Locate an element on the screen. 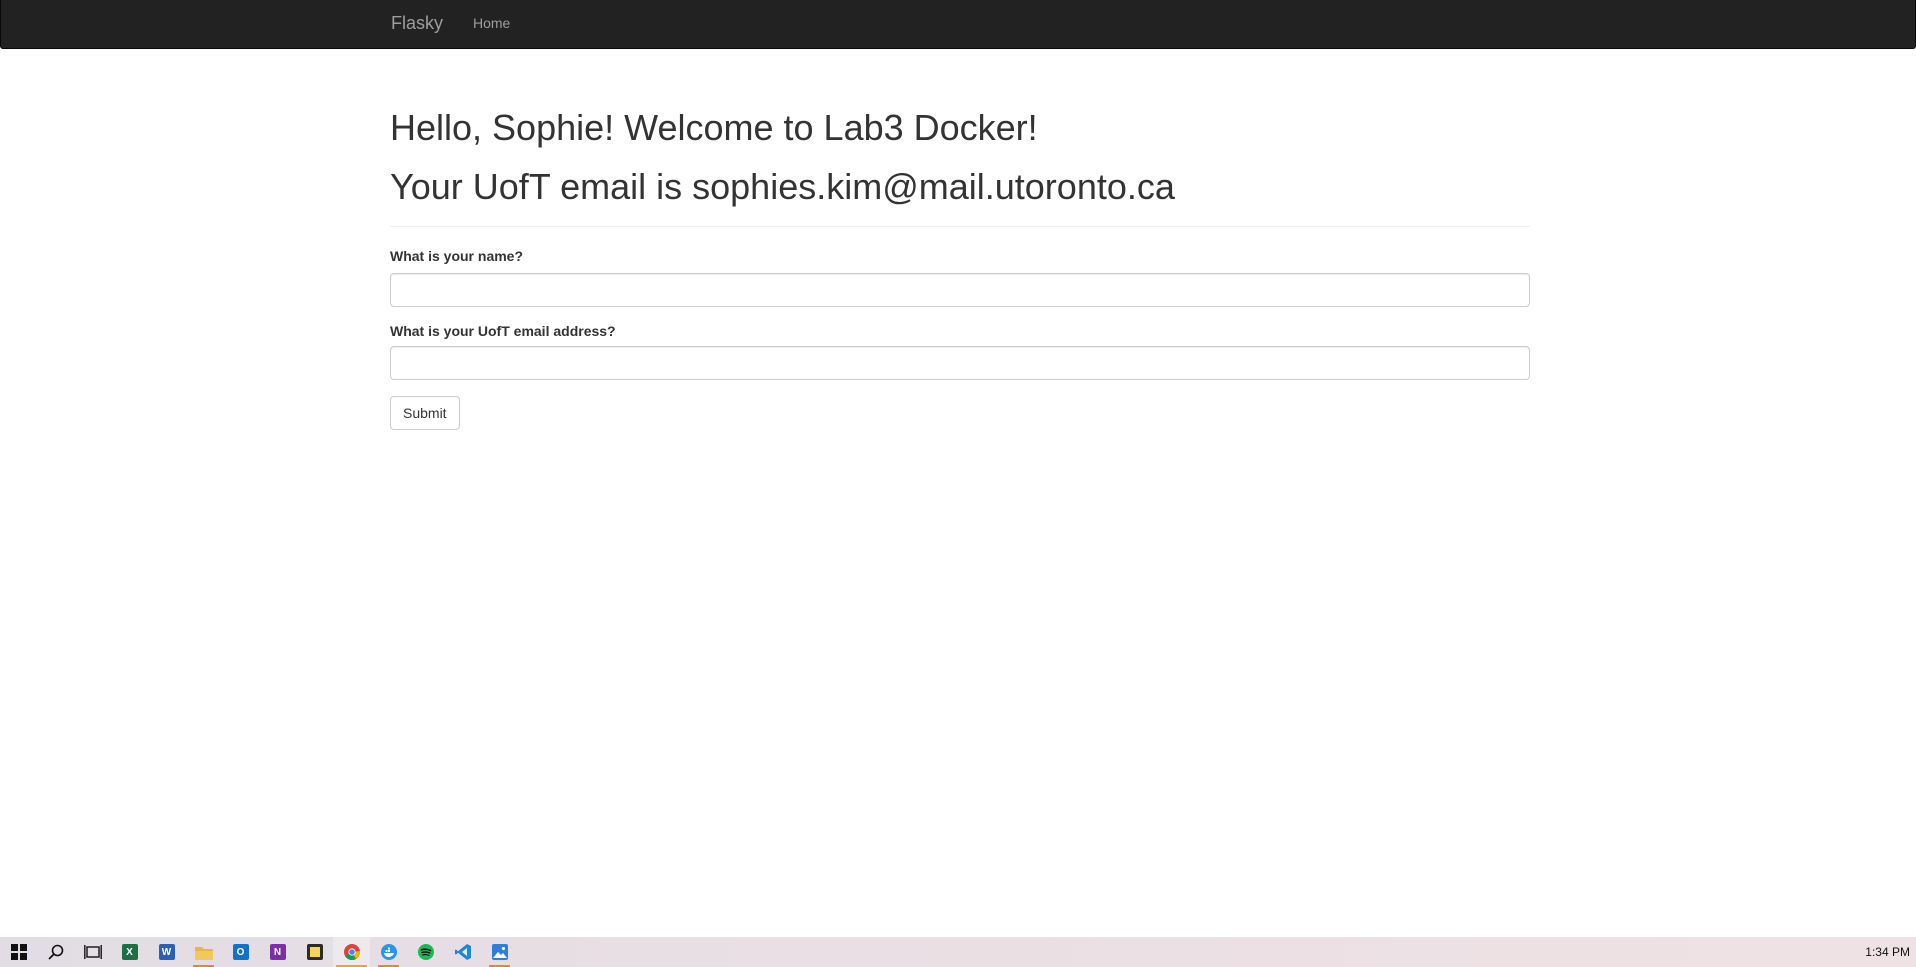  spotify-icon is located at coordinates (425, 952).